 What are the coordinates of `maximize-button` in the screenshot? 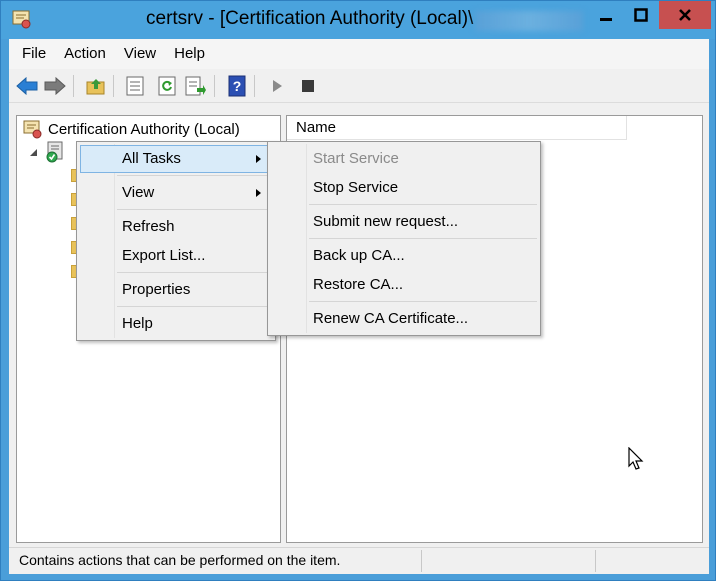 It's located at (641, 15).